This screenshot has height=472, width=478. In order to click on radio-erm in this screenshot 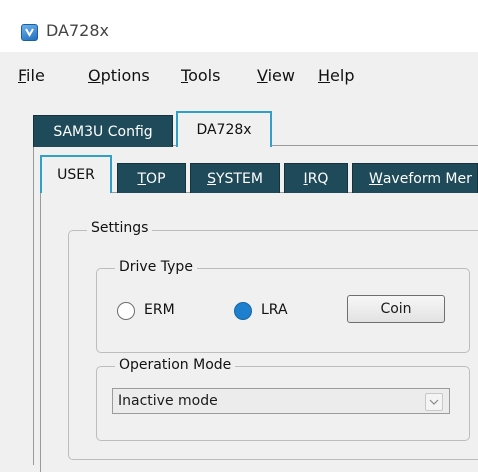, I will do `click(126, 311)`.